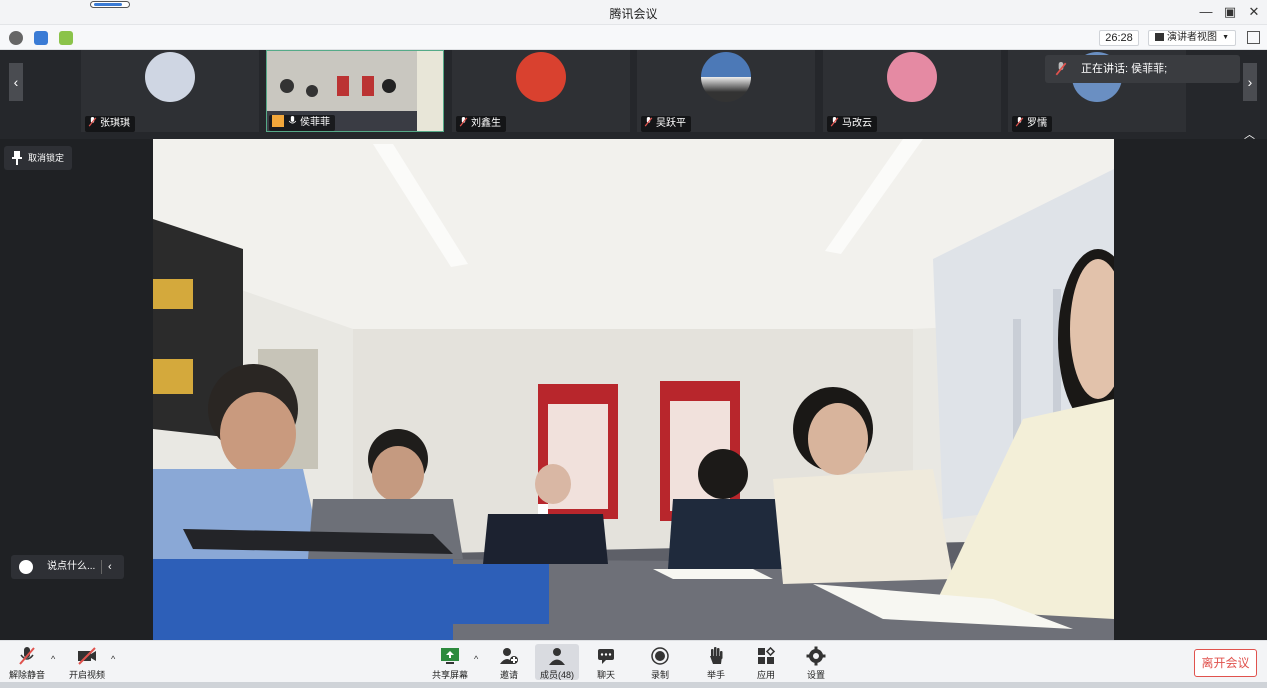 This screenshot has height=688, width=1267. I want to click on record-button: 录制, so click(660, 662).